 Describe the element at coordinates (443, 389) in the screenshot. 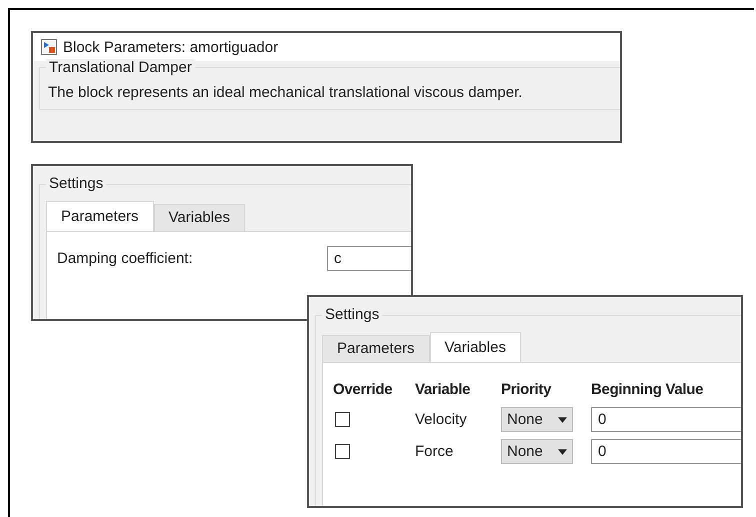

I see `column-header: Variable` at that location.